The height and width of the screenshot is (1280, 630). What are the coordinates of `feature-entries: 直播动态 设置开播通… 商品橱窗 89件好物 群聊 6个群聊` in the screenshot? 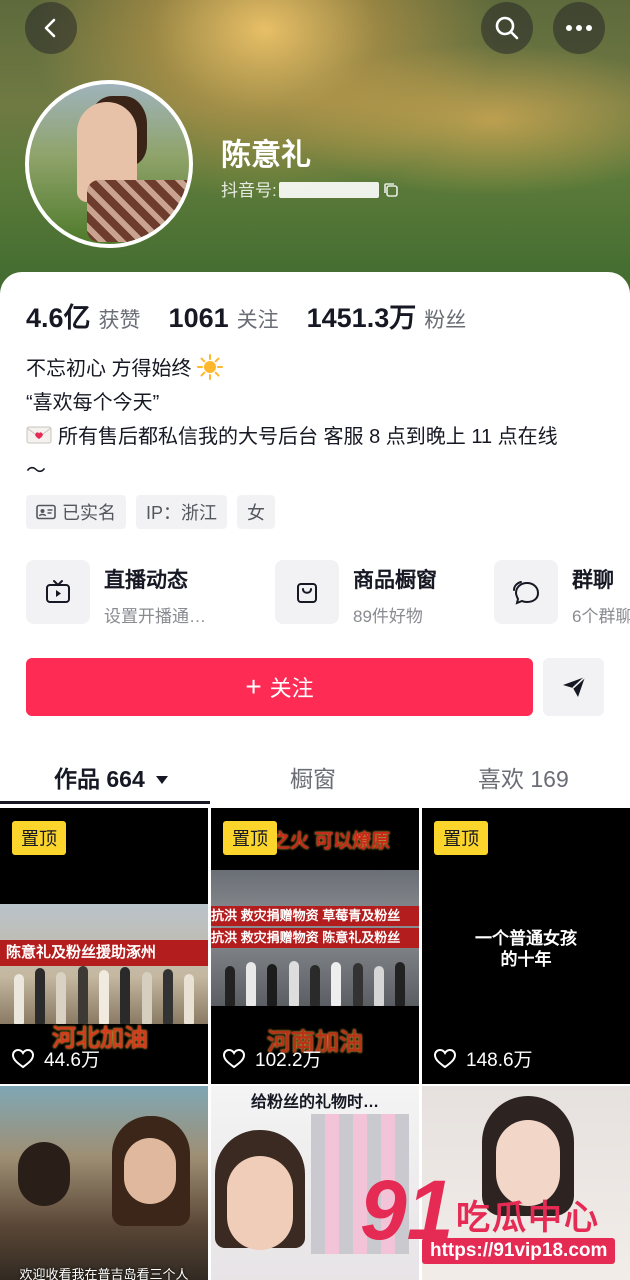 It's located at (328, 594).